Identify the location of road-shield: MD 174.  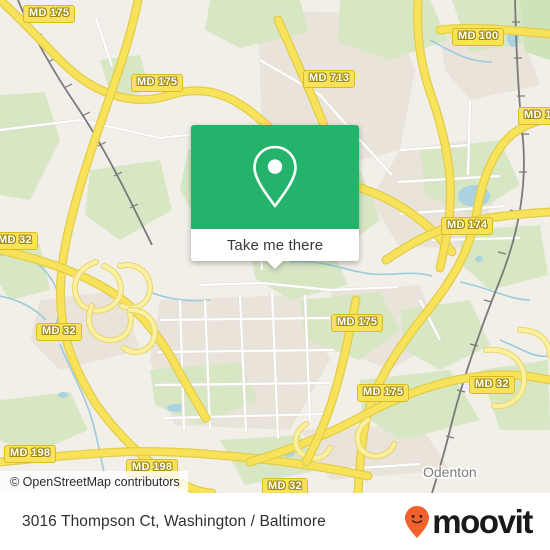
(467, 226).